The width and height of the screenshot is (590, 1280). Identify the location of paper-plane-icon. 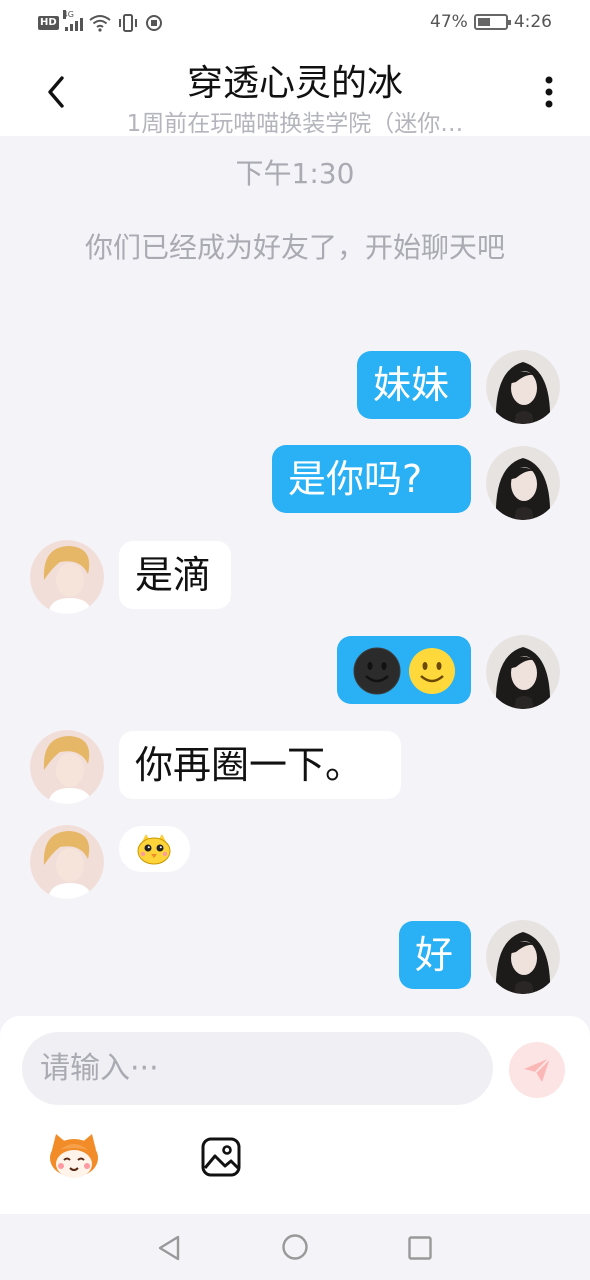
(537, 1069).